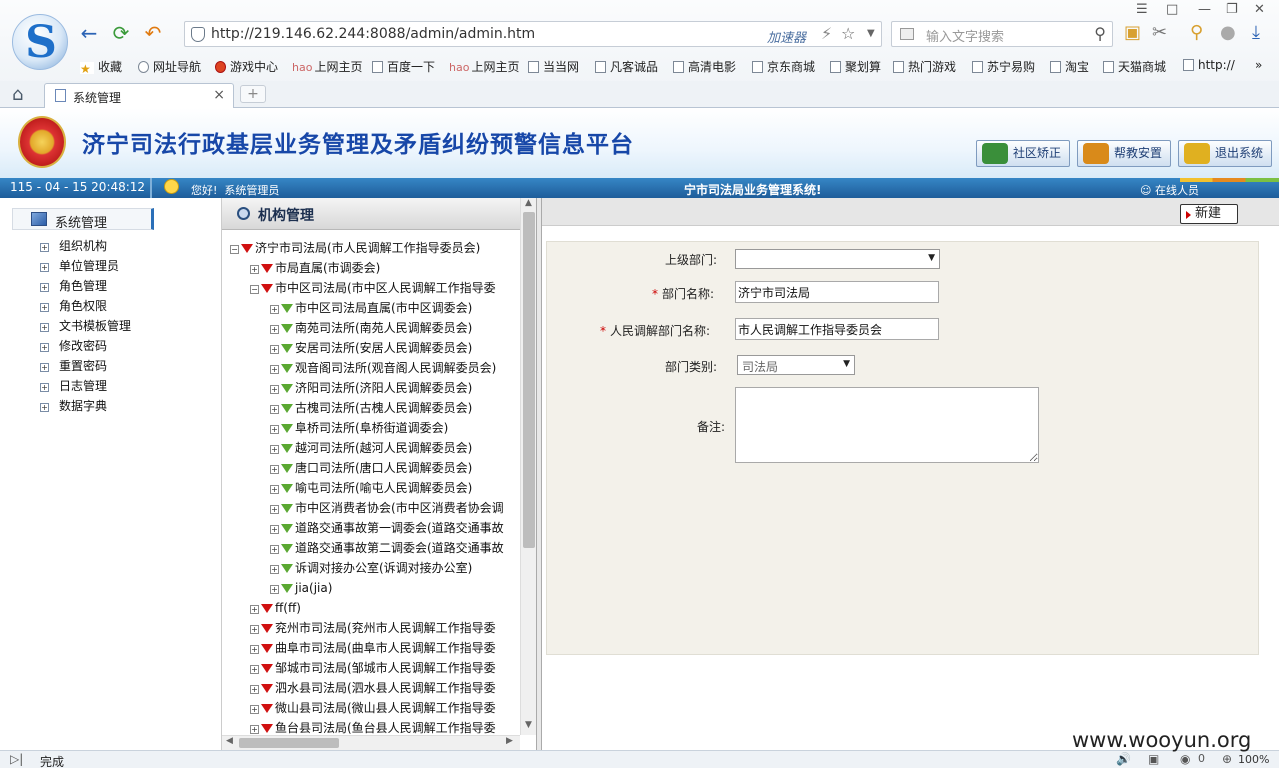 The width and height of the screenshot is (1279, 768). I want to click on close-tab-icon: ×, so click(219, 95).